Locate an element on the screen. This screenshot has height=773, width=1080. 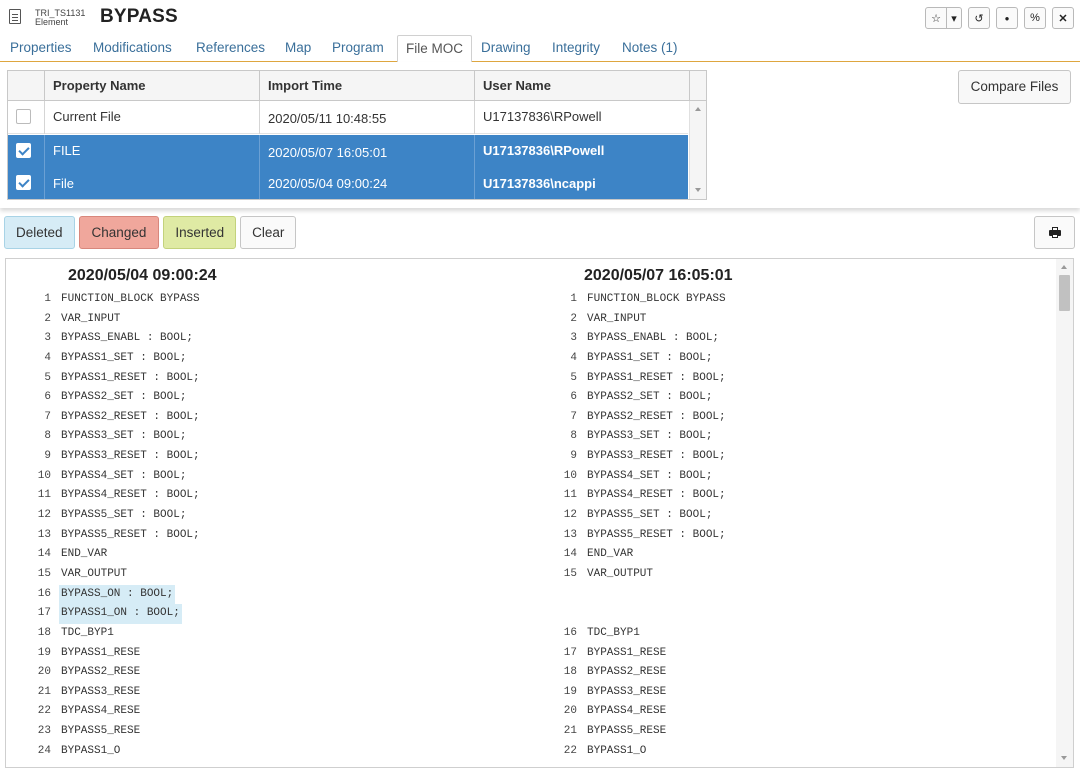
code-line: 3 BYPASS_ENABL : BOOL; is located at coordinates (109, 339).